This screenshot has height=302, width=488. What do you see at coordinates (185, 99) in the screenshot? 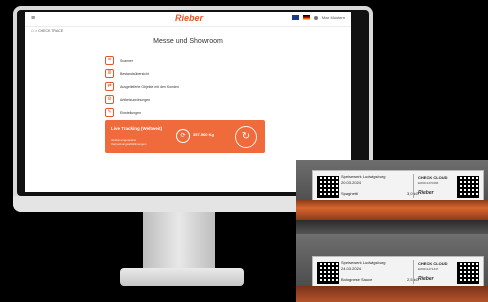
I see `menu-item-articles: ⚙ Artikelzuordnungen` at bounding box center [185, 99].